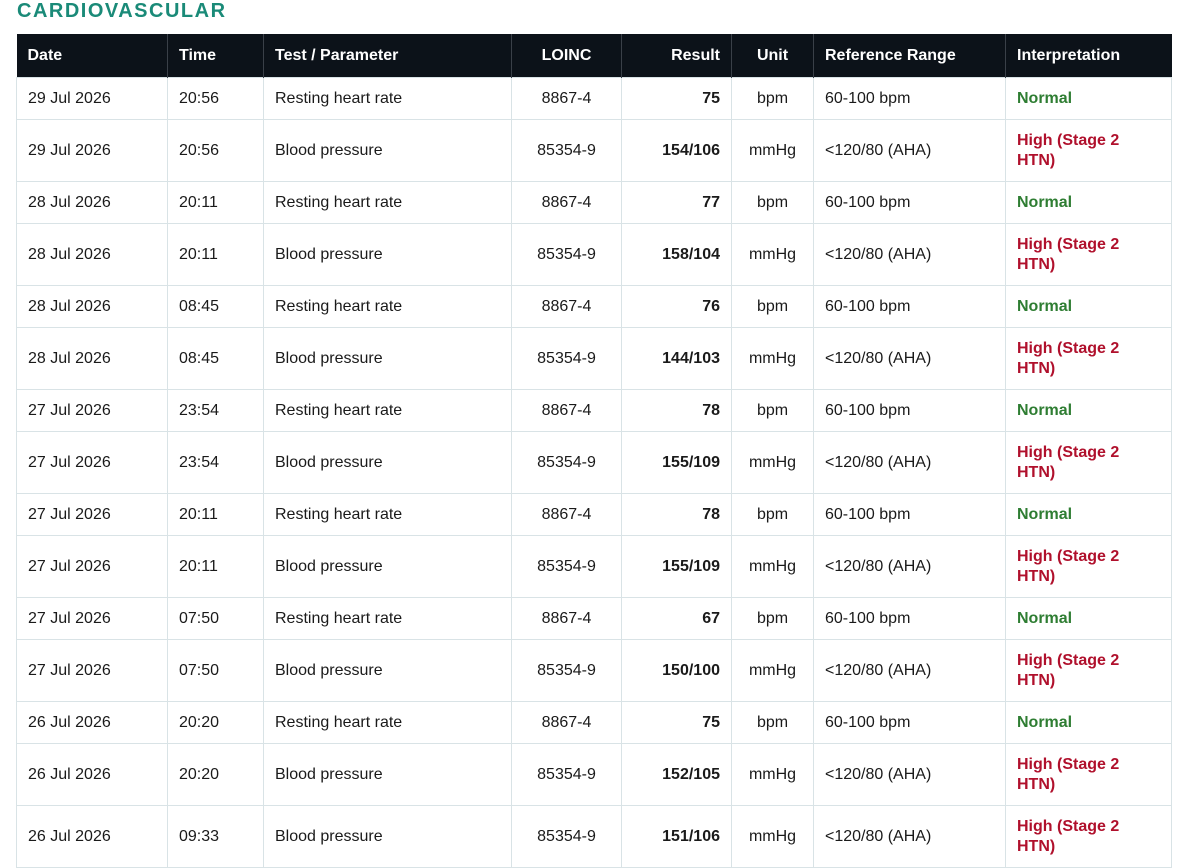 The width and height of the screenshot is (1180, 868). What do you see at coordinates (215, 514) in the screenshot?
I see `cell-time: 20:11` at bounding box center [215, 514].